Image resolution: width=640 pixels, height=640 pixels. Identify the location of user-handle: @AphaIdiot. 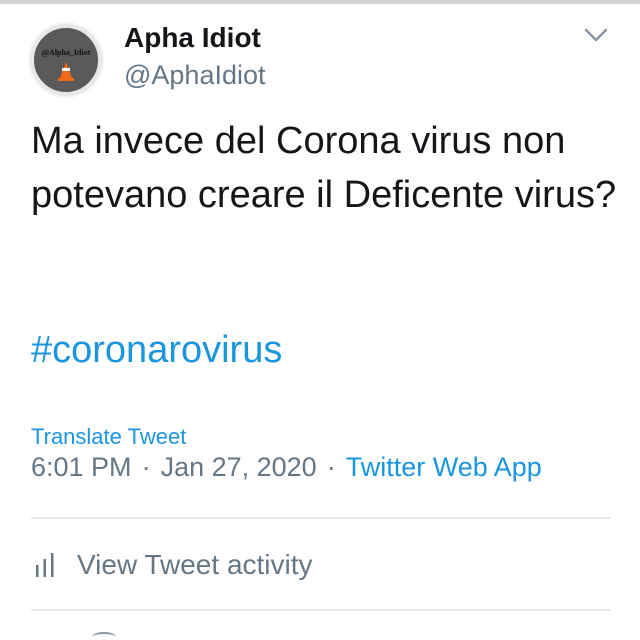
(195, 75).